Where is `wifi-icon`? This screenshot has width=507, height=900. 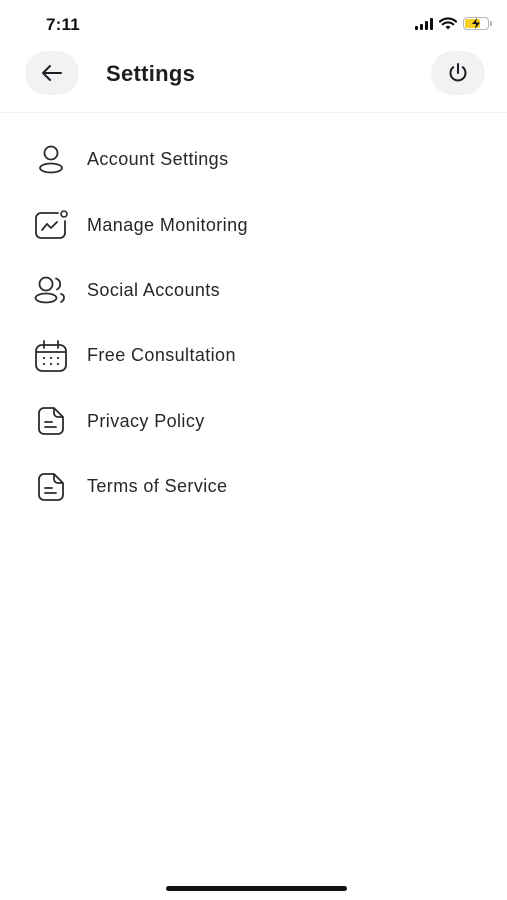
wifi-icon is located at coordinates (448, 23).